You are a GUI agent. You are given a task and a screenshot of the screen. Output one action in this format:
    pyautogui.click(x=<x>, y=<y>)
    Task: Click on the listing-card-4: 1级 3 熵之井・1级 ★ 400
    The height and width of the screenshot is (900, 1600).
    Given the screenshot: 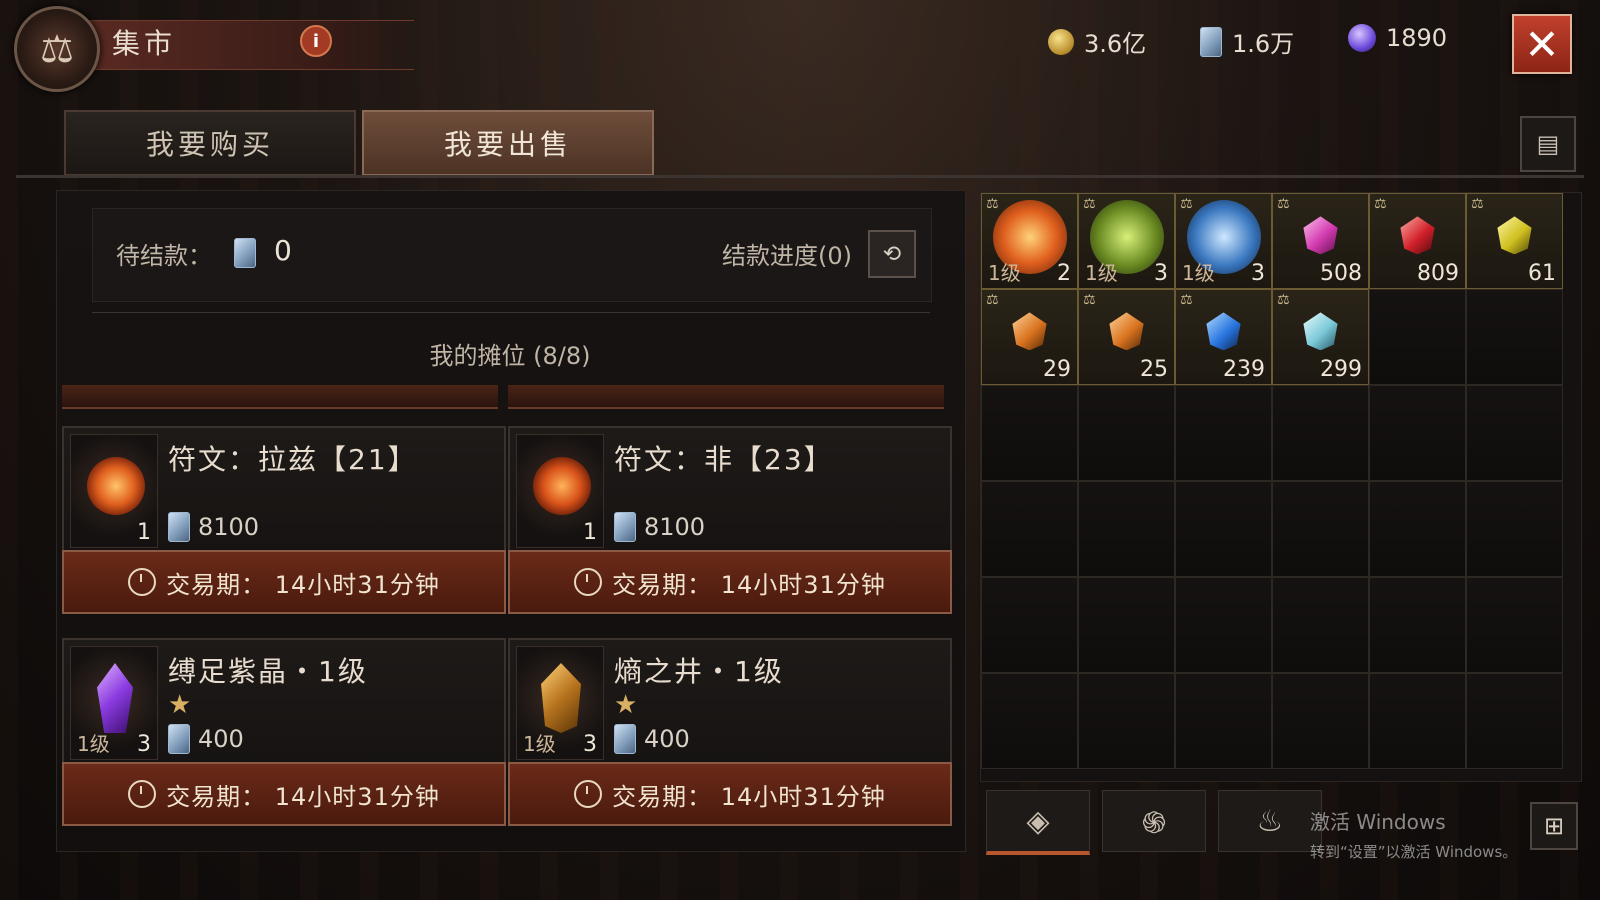 What is the action you would take?
    pyautogui.click(x=730, y=702)
    